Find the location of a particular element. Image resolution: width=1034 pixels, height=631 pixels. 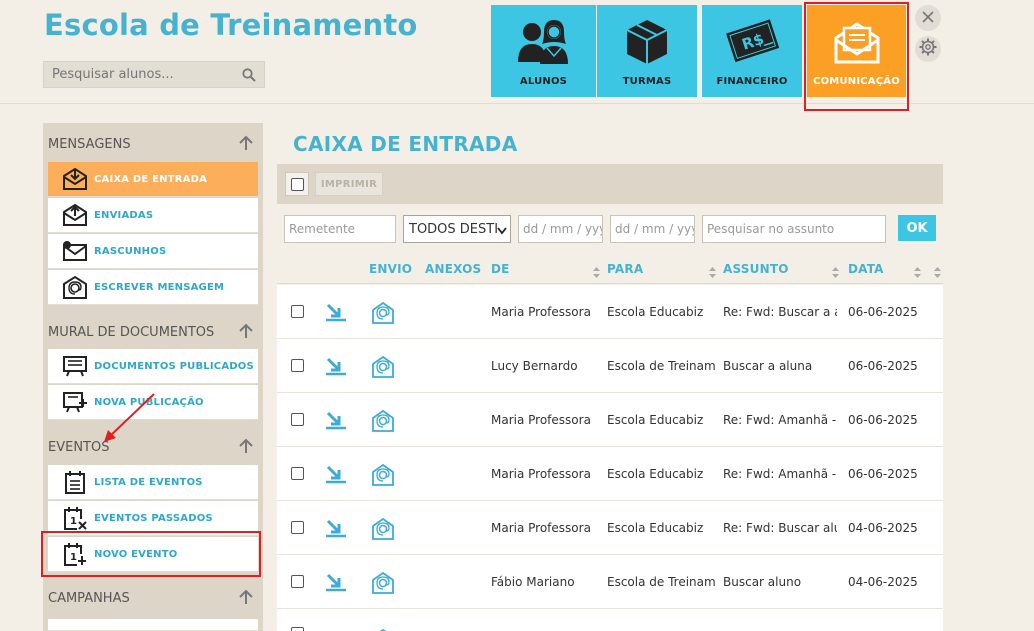

module-tile-alunos: ALUNOS is located at coordinates (543, 51).